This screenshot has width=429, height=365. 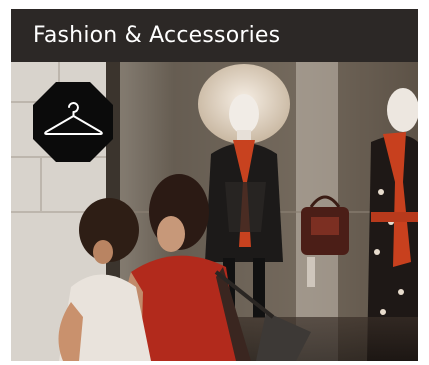 I want to click on category-header: Fashion & Accessories, so click(x=214, y=35).